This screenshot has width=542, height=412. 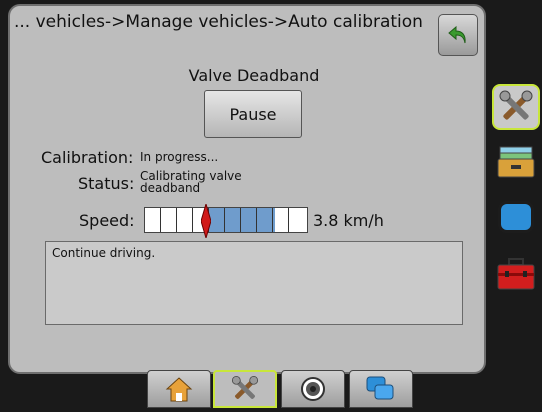 What do you see at coordinates (170, 188) in the screenshot?
I see `status-value-line2: deadband` at bounding box center [170, 188].